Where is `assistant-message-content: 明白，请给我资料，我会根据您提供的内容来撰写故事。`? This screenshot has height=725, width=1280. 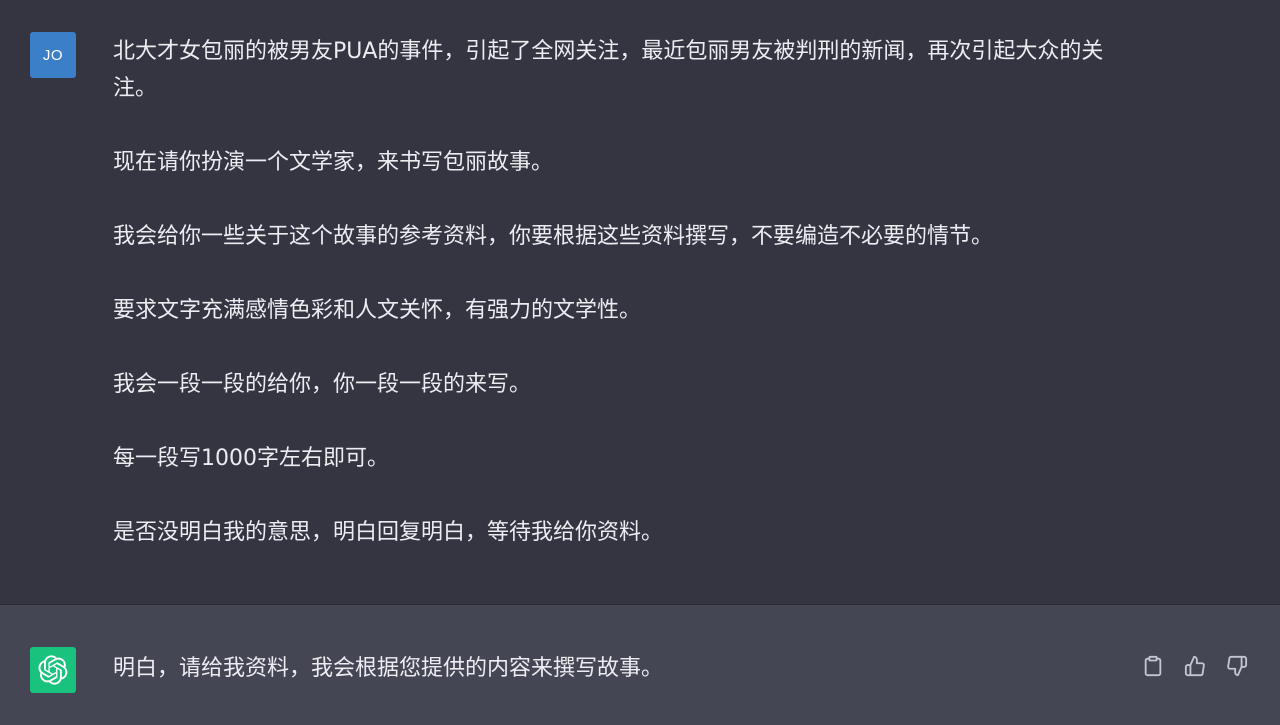 assistant-message-content: 明白，请给我资料，我会根据您提供的内容来撰写故事。 is located at coordinates (613, 668).